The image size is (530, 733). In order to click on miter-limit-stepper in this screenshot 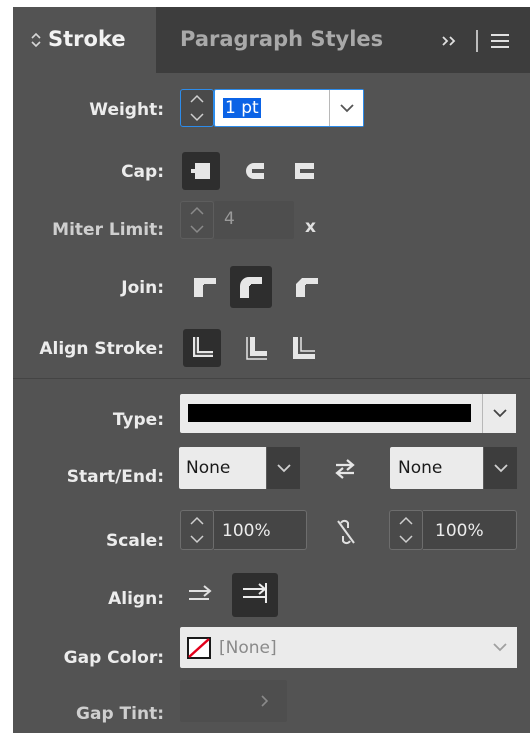, I will do `click(197, 220)`.